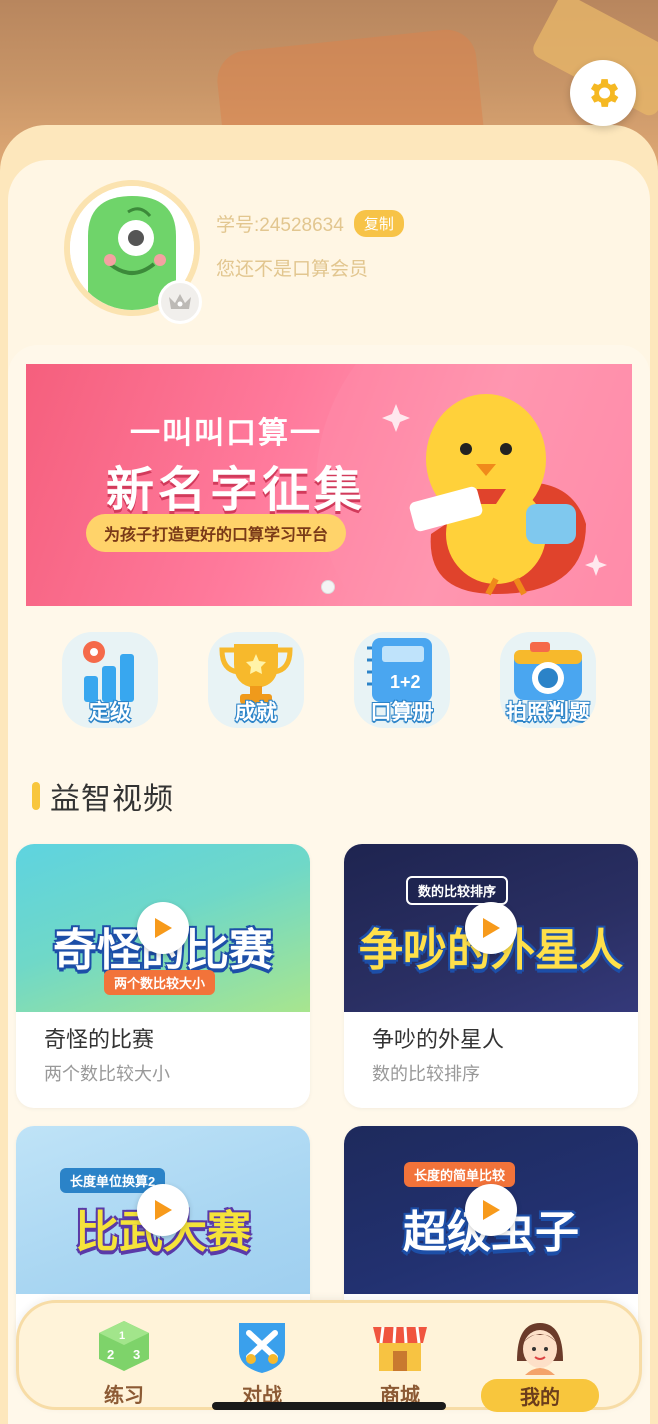 Image resolution: width=658 pixels, height=1424 pixels. What do you see at coordinates (256, 712) in the screenshot?
I see `shortcut-label: 成就` at bounding box center [256, 712].